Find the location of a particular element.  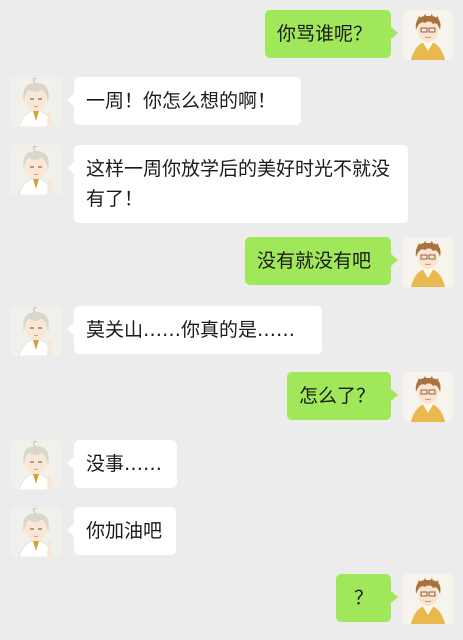

message-bubble-self: 你骂谁呢？ is located at coordinates (331, 34).